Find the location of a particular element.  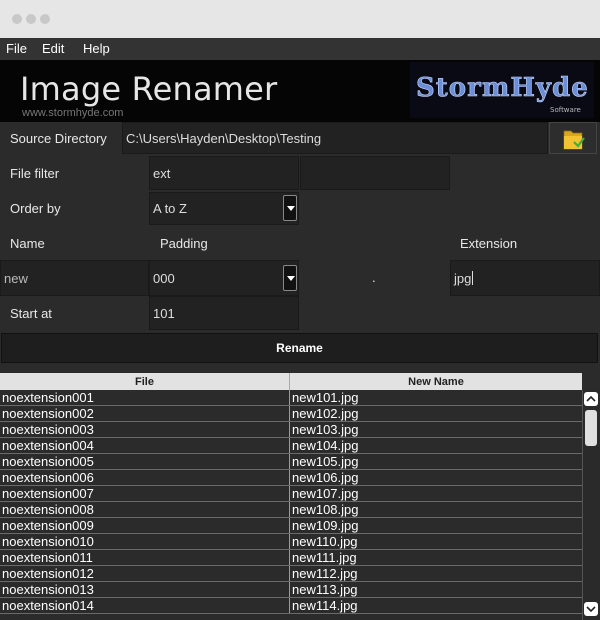

column-header-file: File is located at coordinates (145, 381).